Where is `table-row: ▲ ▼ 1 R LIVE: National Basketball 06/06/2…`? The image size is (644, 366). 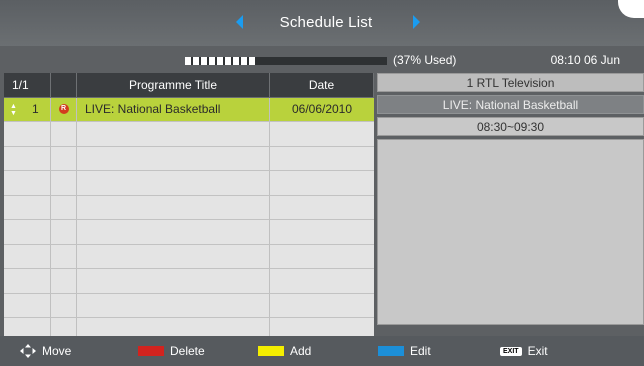 table-row: ▲ ▼ 1 R LIVE: National Basketball 06/06/2… is located at coordinates (189, 109).